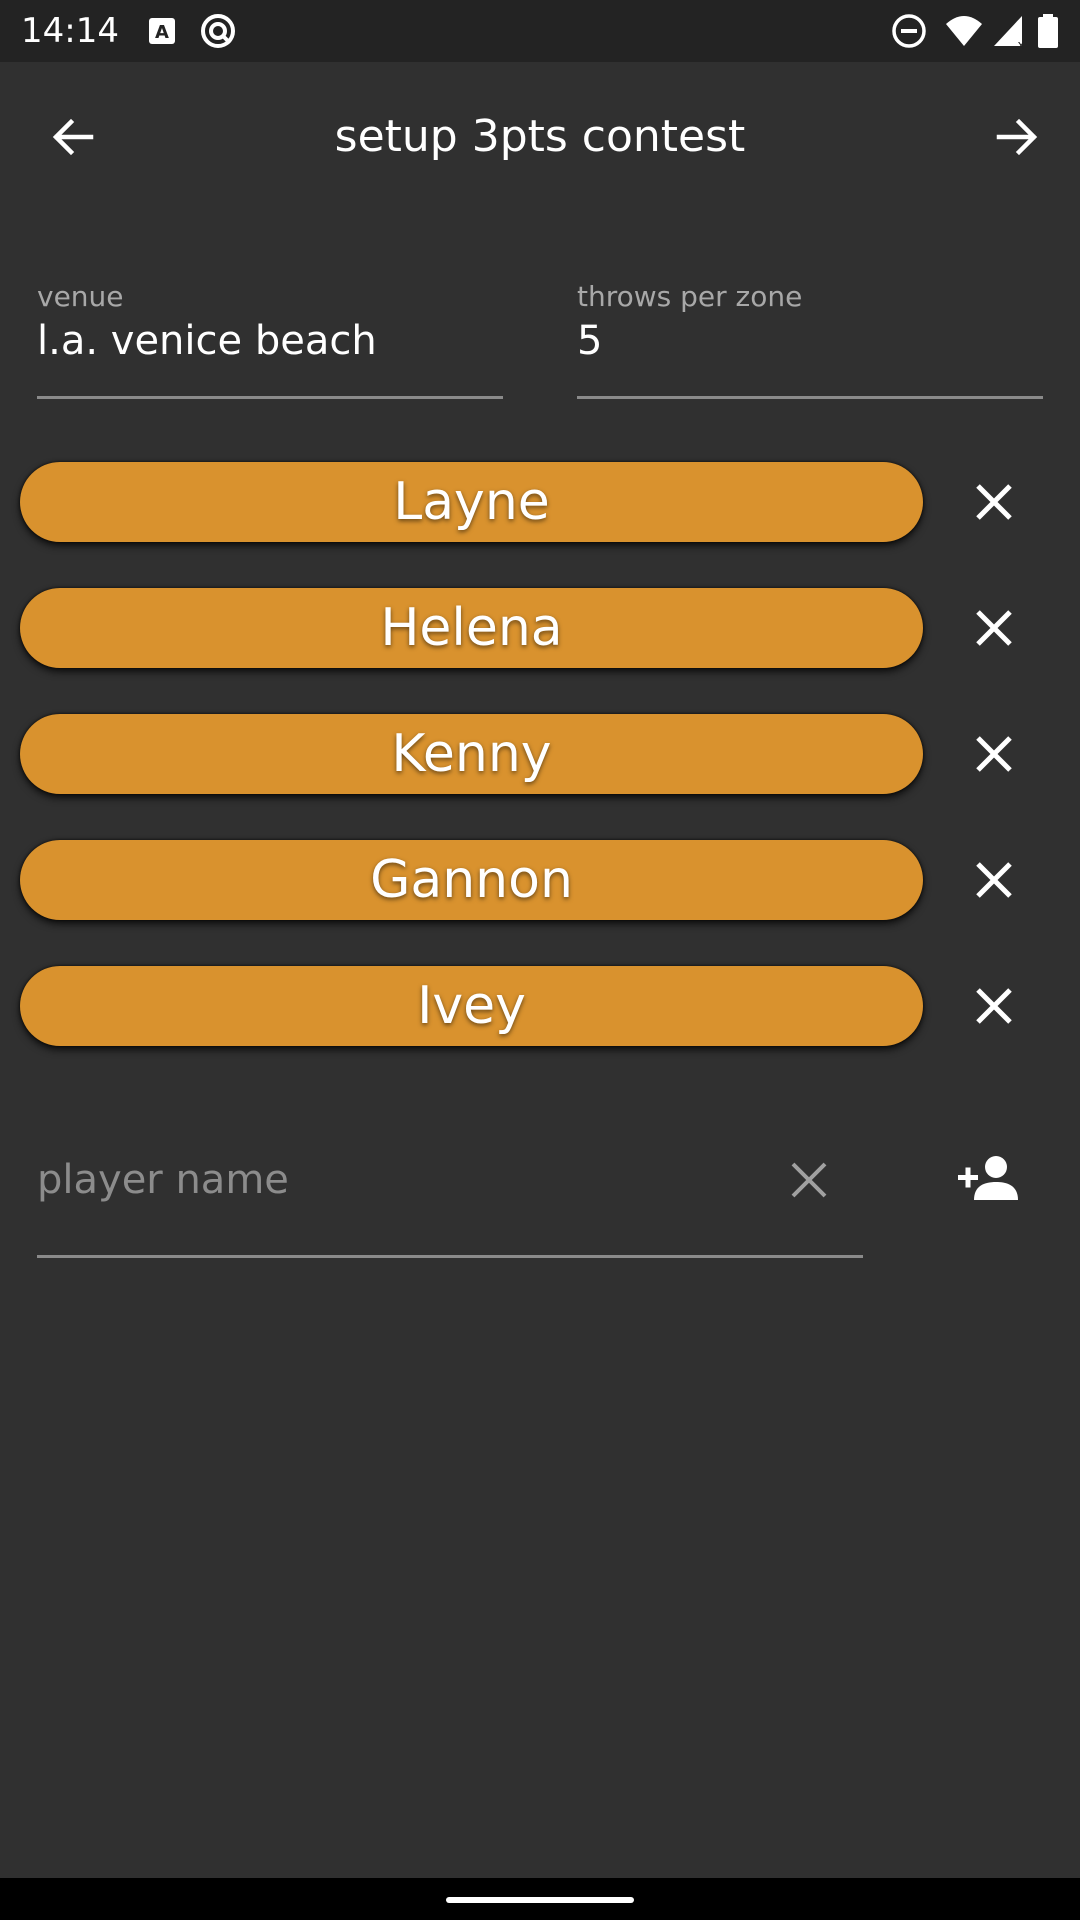 Image resolution: width=1080 pixels, height=1920 pixels. I want to click on player-row: Gannon, so click(540, 880).